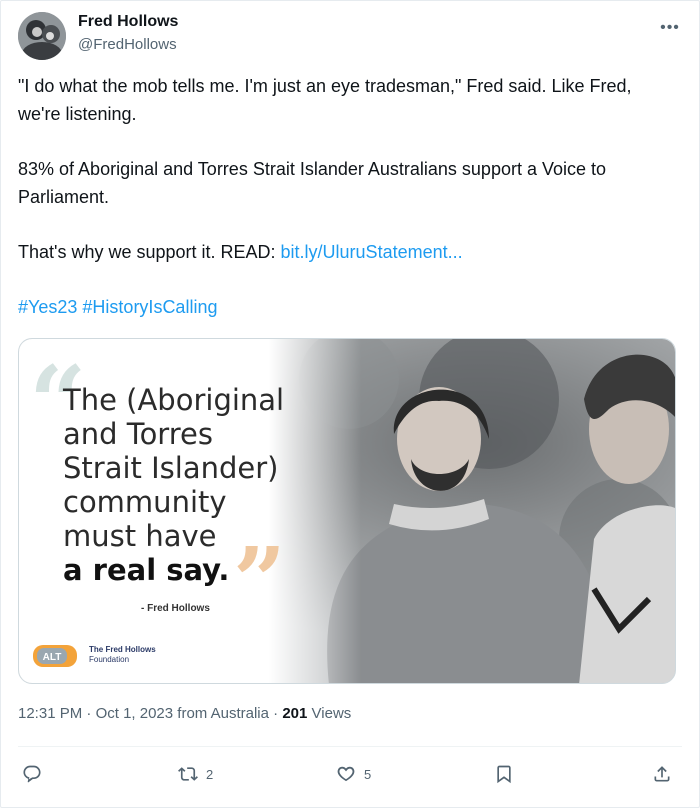  I want to click on retweet-icon, so click(188, 774).